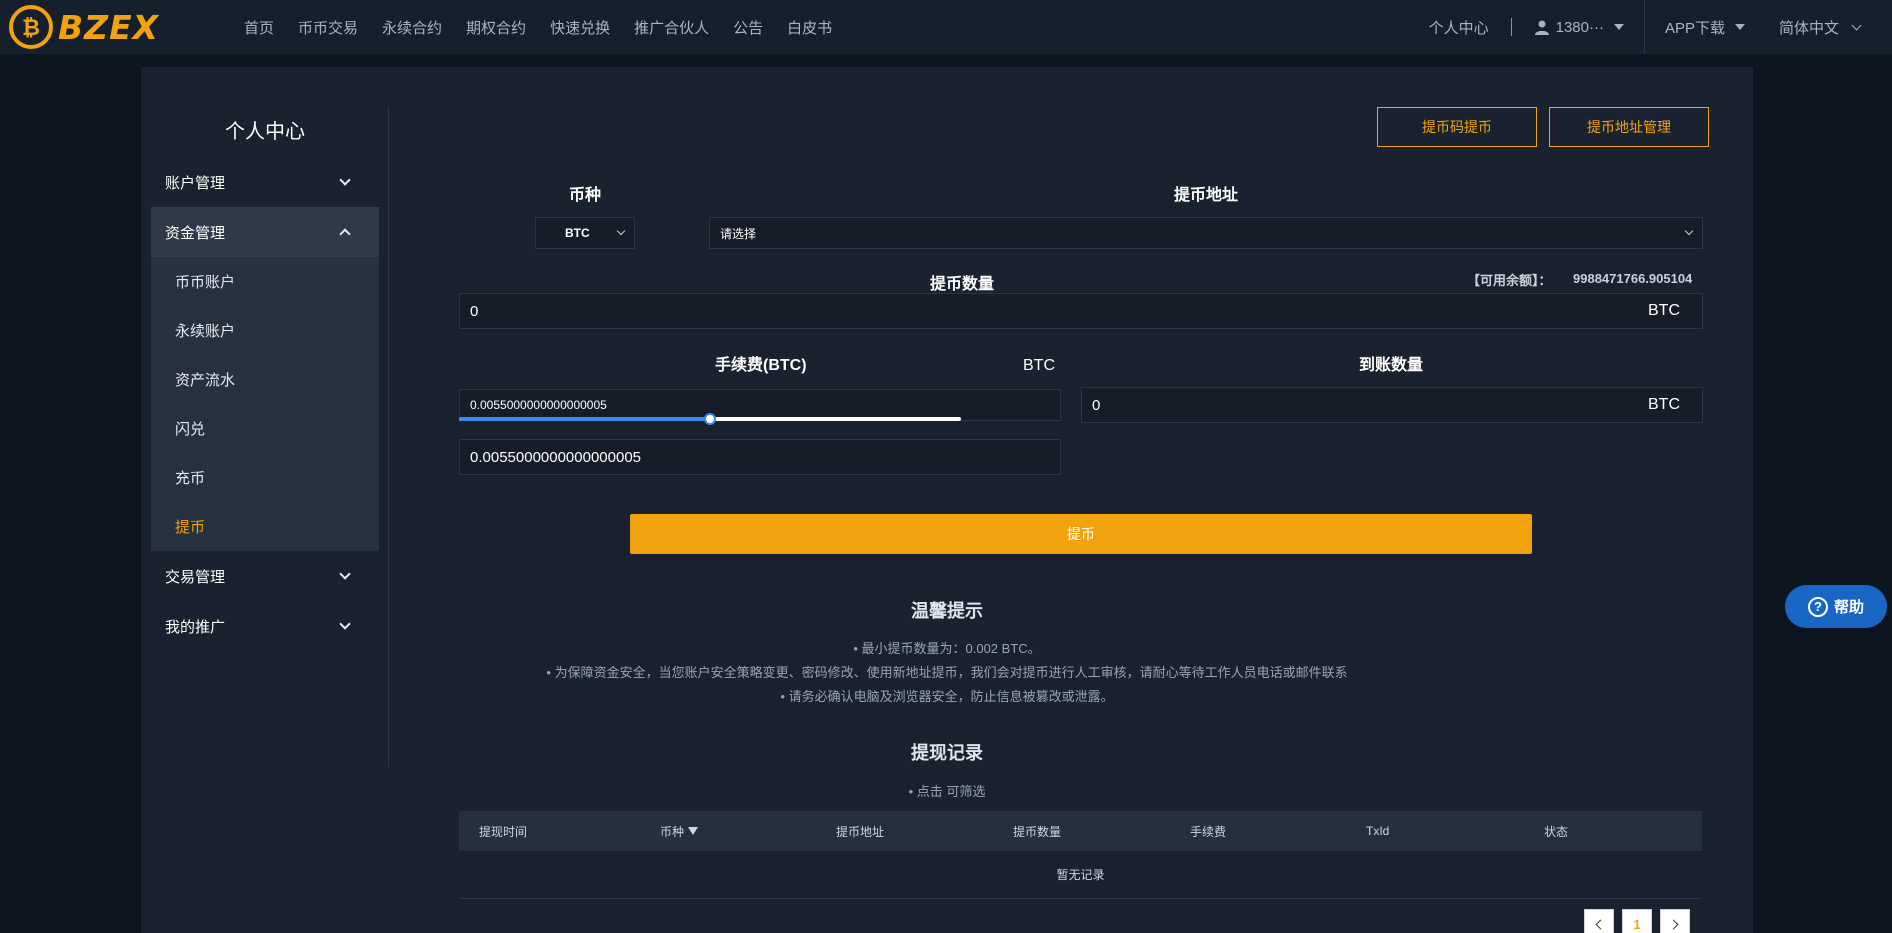 This screenshot has height=933, width=1892. Describe the element at coordinates (1629, 127) in the screenshot. I see `address-manage-button: 提币地址管理` at that location.